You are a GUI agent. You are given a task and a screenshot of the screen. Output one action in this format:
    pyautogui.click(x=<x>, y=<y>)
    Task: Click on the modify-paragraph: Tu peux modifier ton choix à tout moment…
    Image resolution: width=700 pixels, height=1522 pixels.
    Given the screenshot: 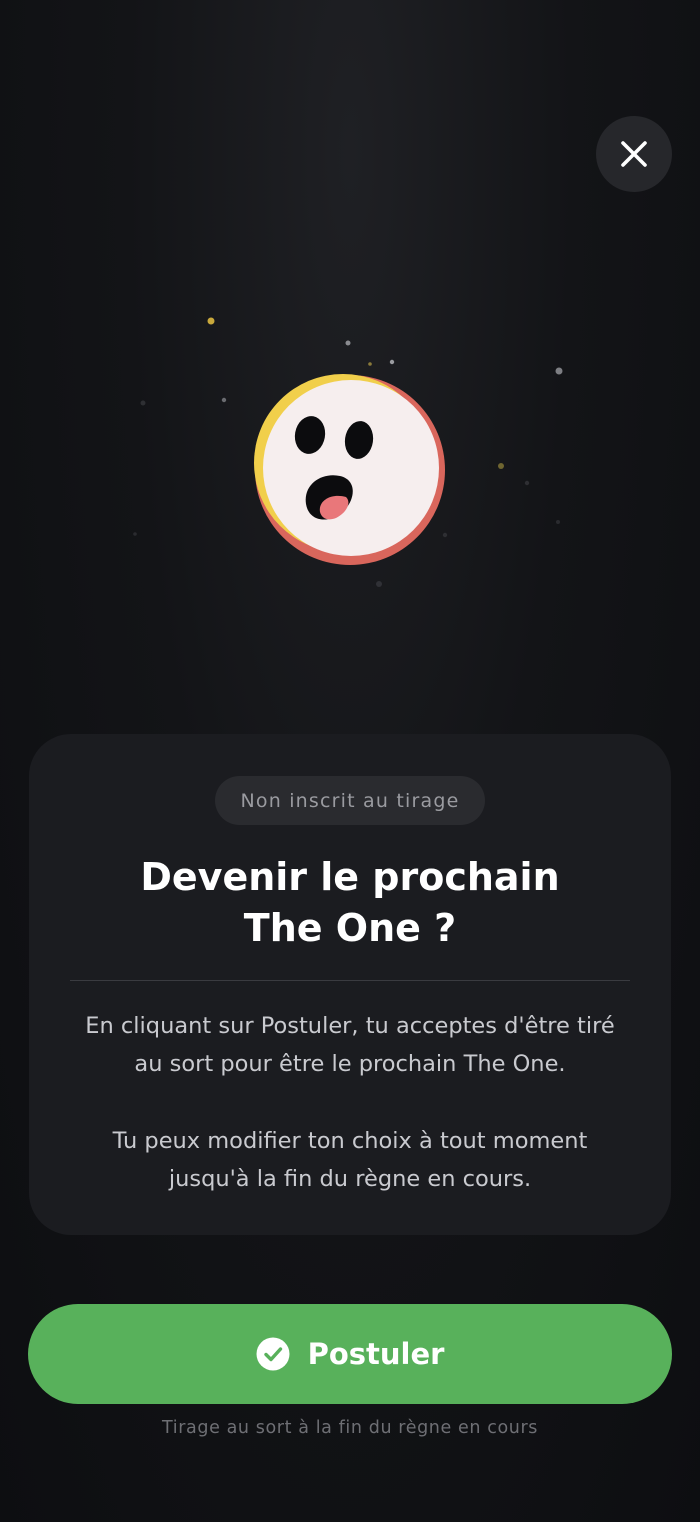 What is the action you would take?
    pyautogui.click(x=350, y=1160)
    